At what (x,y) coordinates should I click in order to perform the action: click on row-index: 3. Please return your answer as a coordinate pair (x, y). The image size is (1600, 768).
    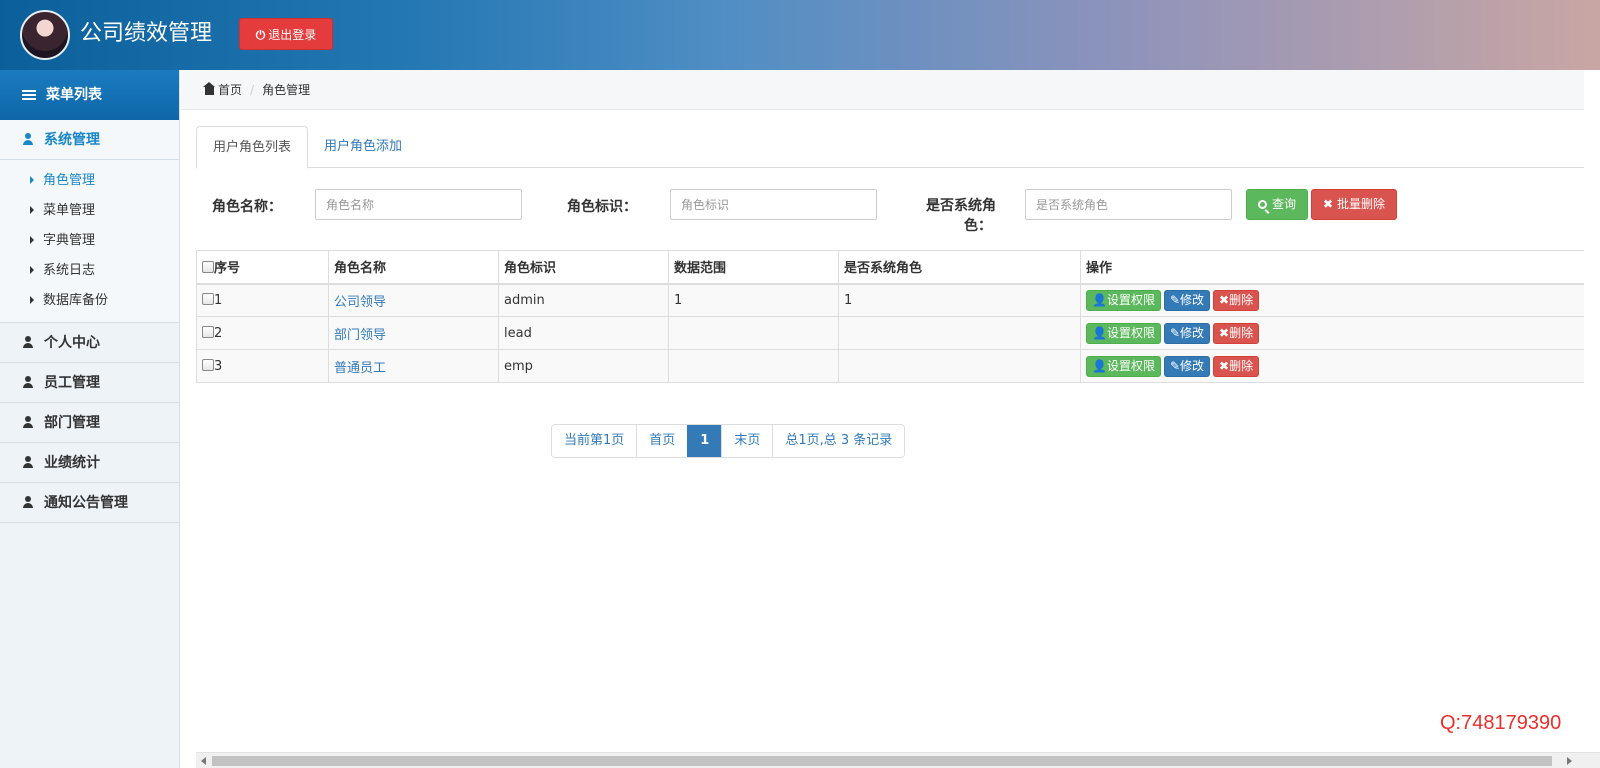
    Looking at the image, I should click on (218, 366).